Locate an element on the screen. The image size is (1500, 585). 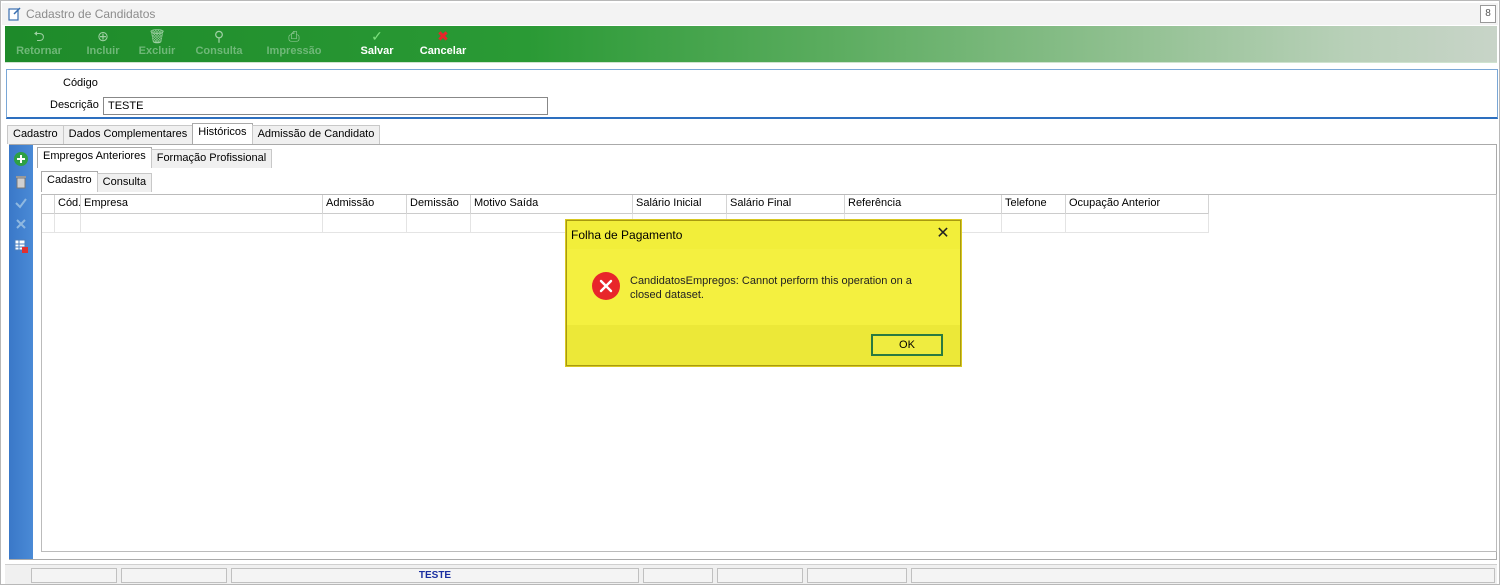
impressao-button: ⎙ Impressão is located at coordinates (294, 44).